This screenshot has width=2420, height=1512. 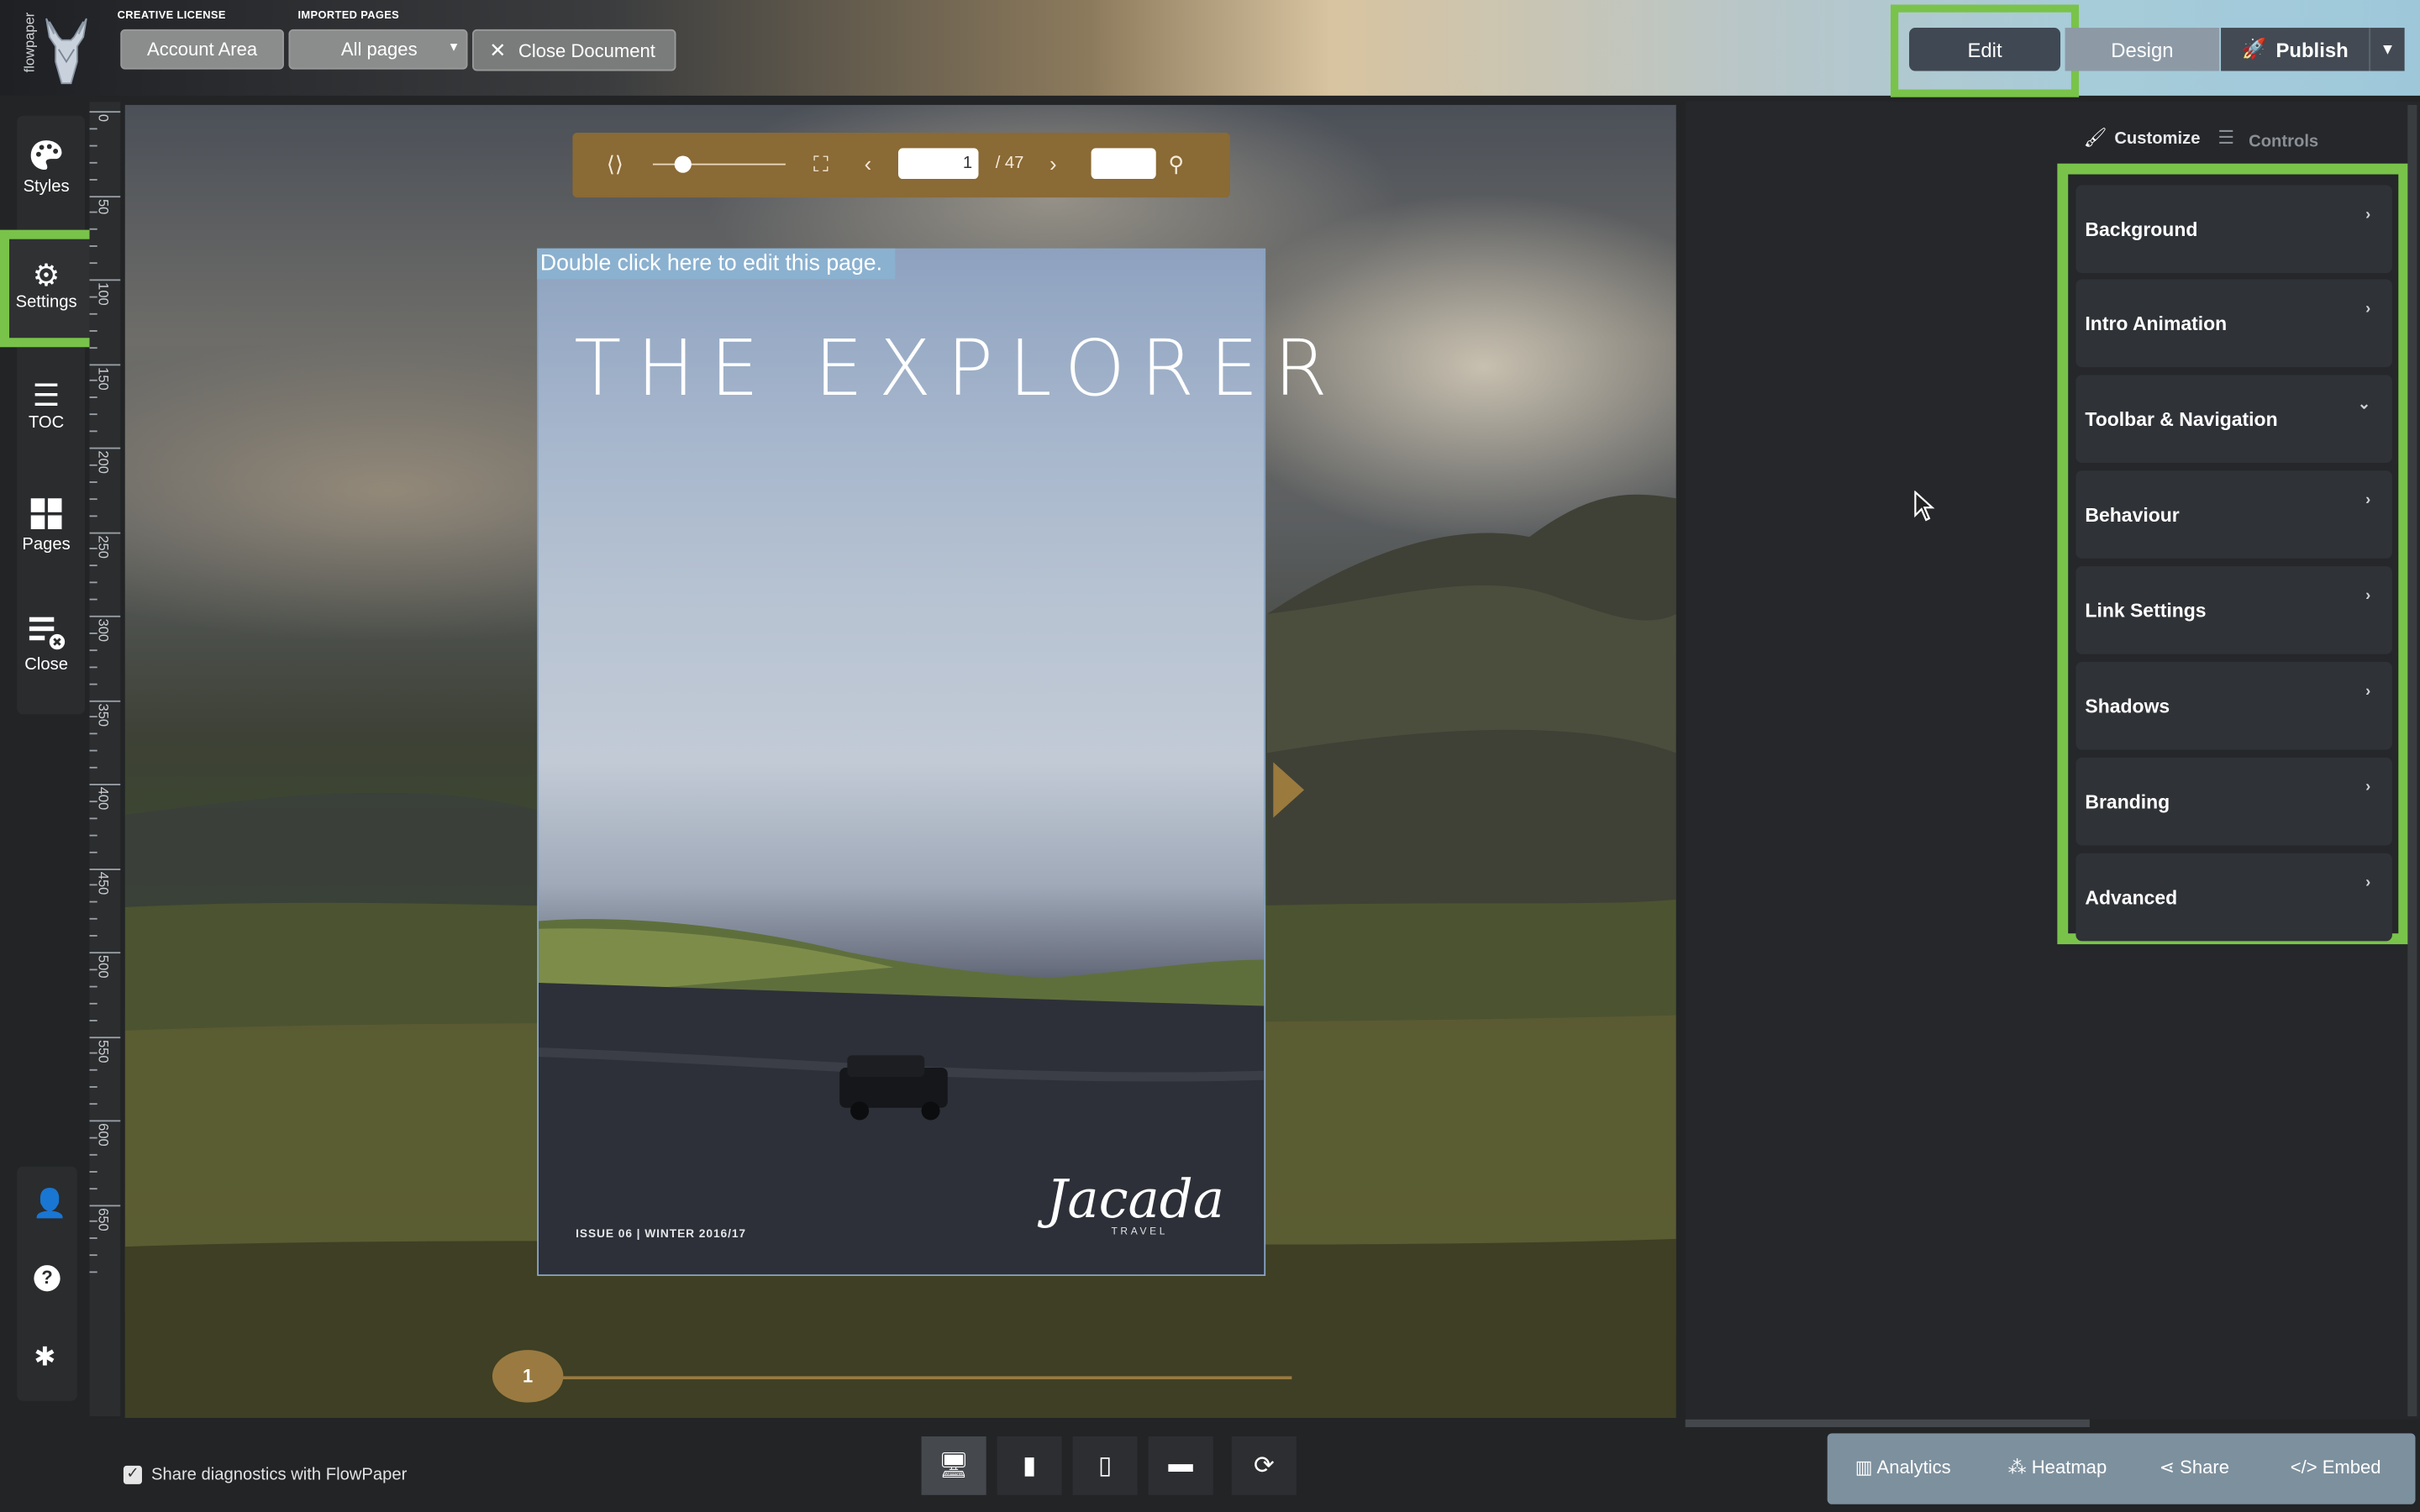 What do you see at coordinates (103, 798) in the screenshot?
I see `ruler-label: 400` at bounding box center [103, 798].